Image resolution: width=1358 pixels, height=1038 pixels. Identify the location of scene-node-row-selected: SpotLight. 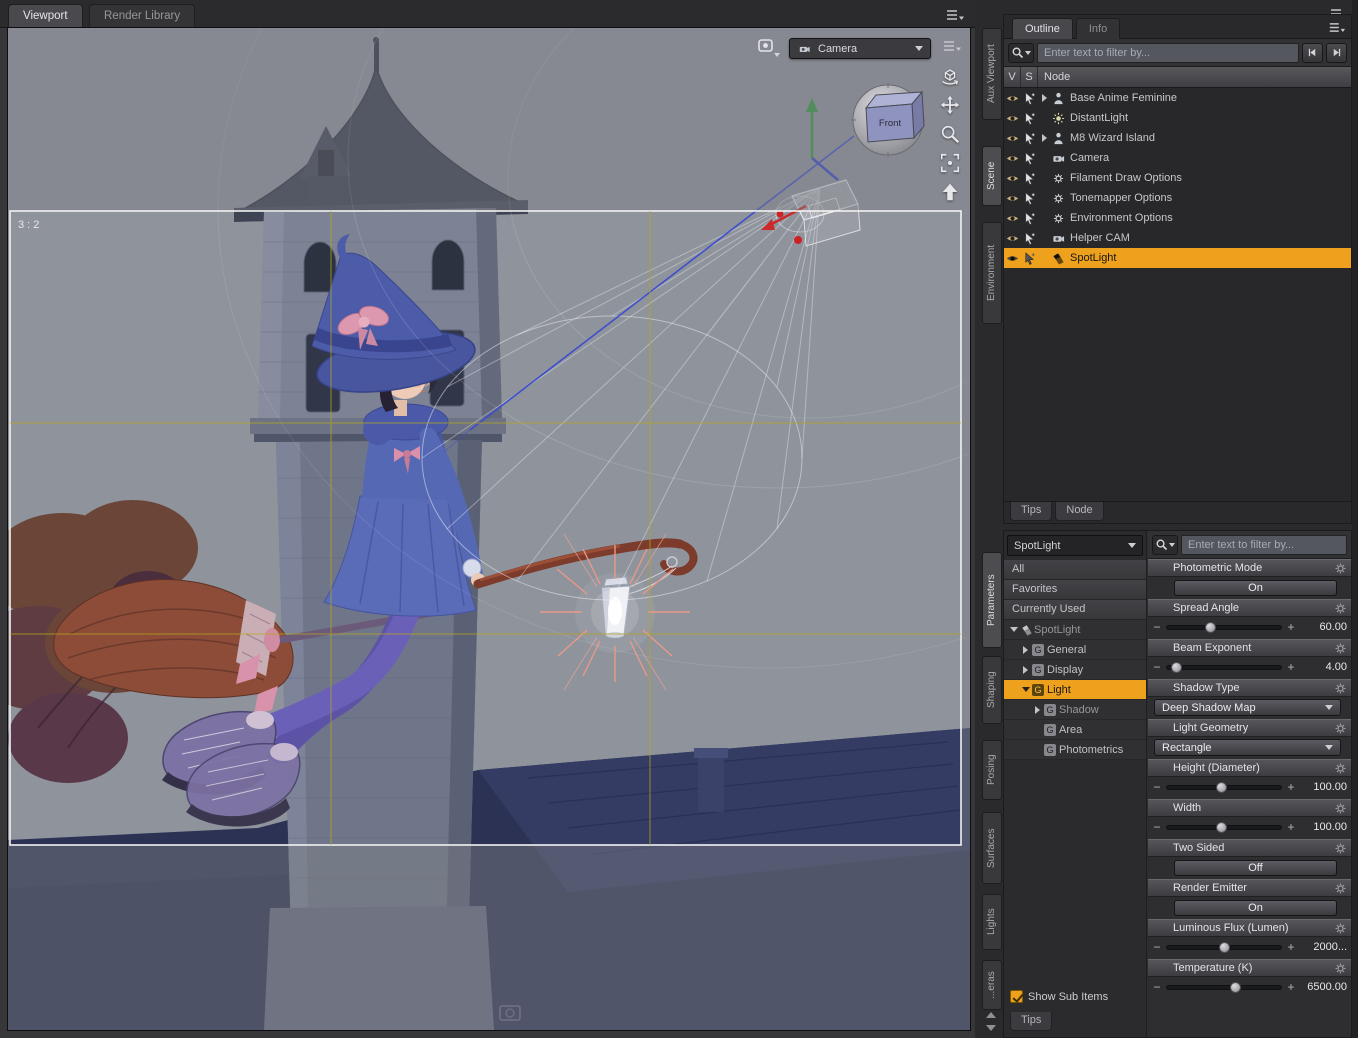
(1177, 258).